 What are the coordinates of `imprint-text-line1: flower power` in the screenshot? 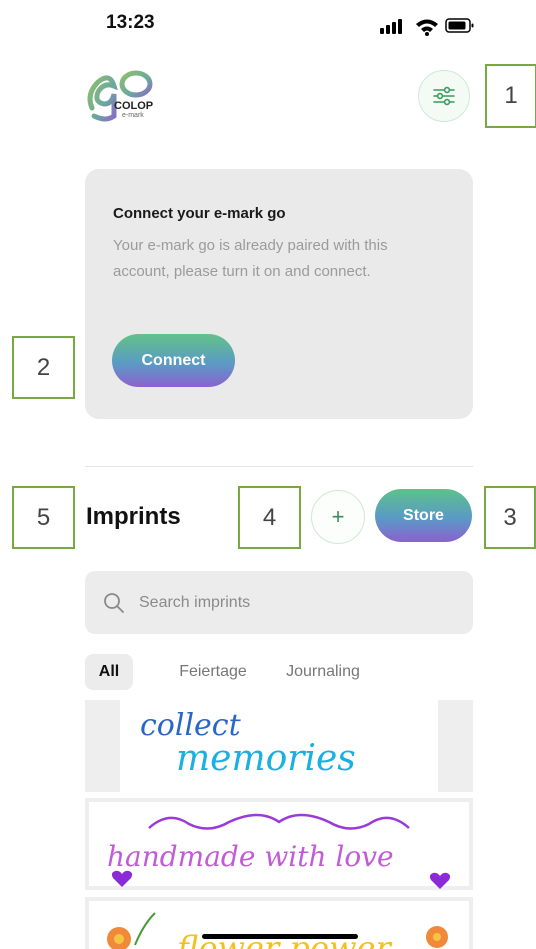 It's located at (284, 939).